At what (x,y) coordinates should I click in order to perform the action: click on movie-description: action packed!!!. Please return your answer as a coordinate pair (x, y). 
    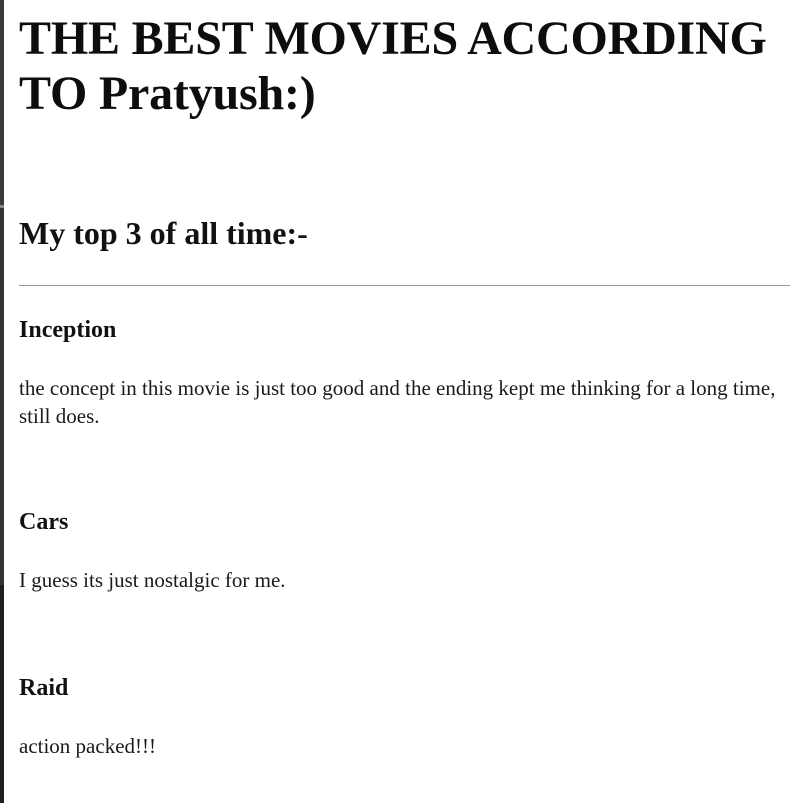
    Looking at the image, I should click on (88, 746).